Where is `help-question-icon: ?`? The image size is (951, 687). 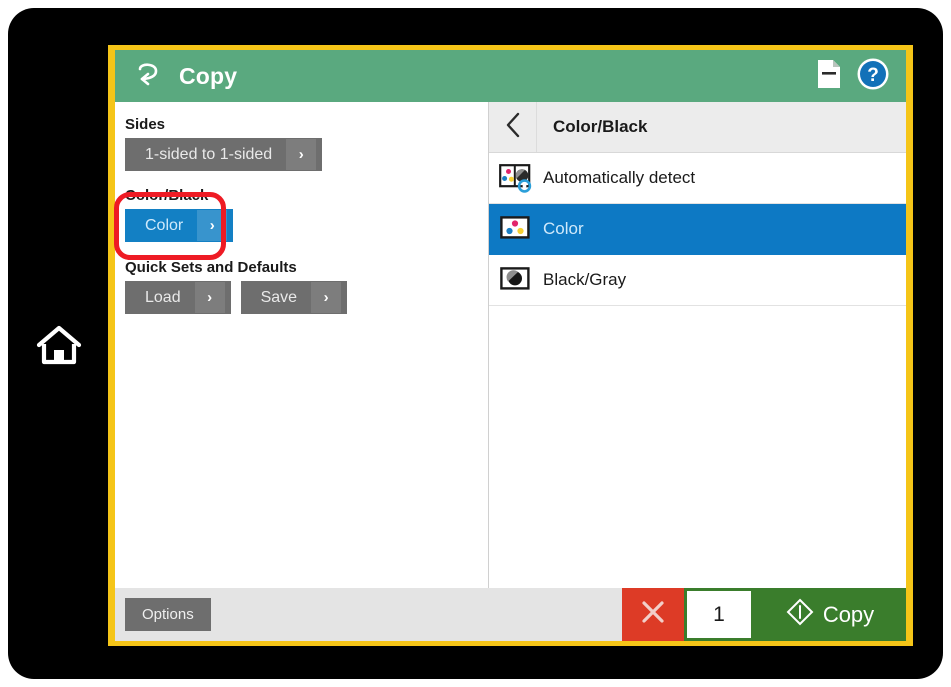 help-question-icon: ? is located at coordinates (873, 76).